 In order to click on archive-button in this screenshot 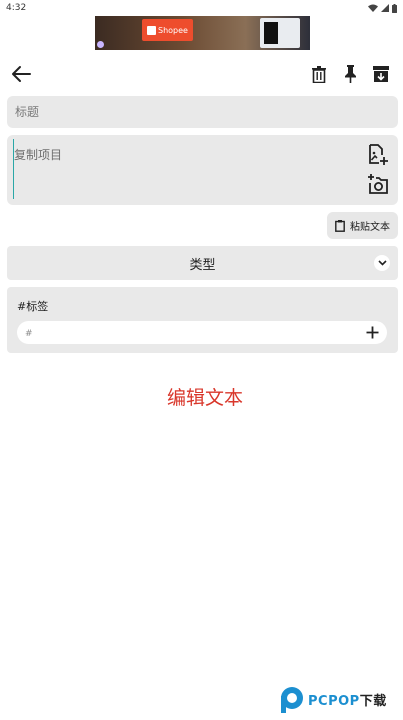, I will do `click(381, 74)`.